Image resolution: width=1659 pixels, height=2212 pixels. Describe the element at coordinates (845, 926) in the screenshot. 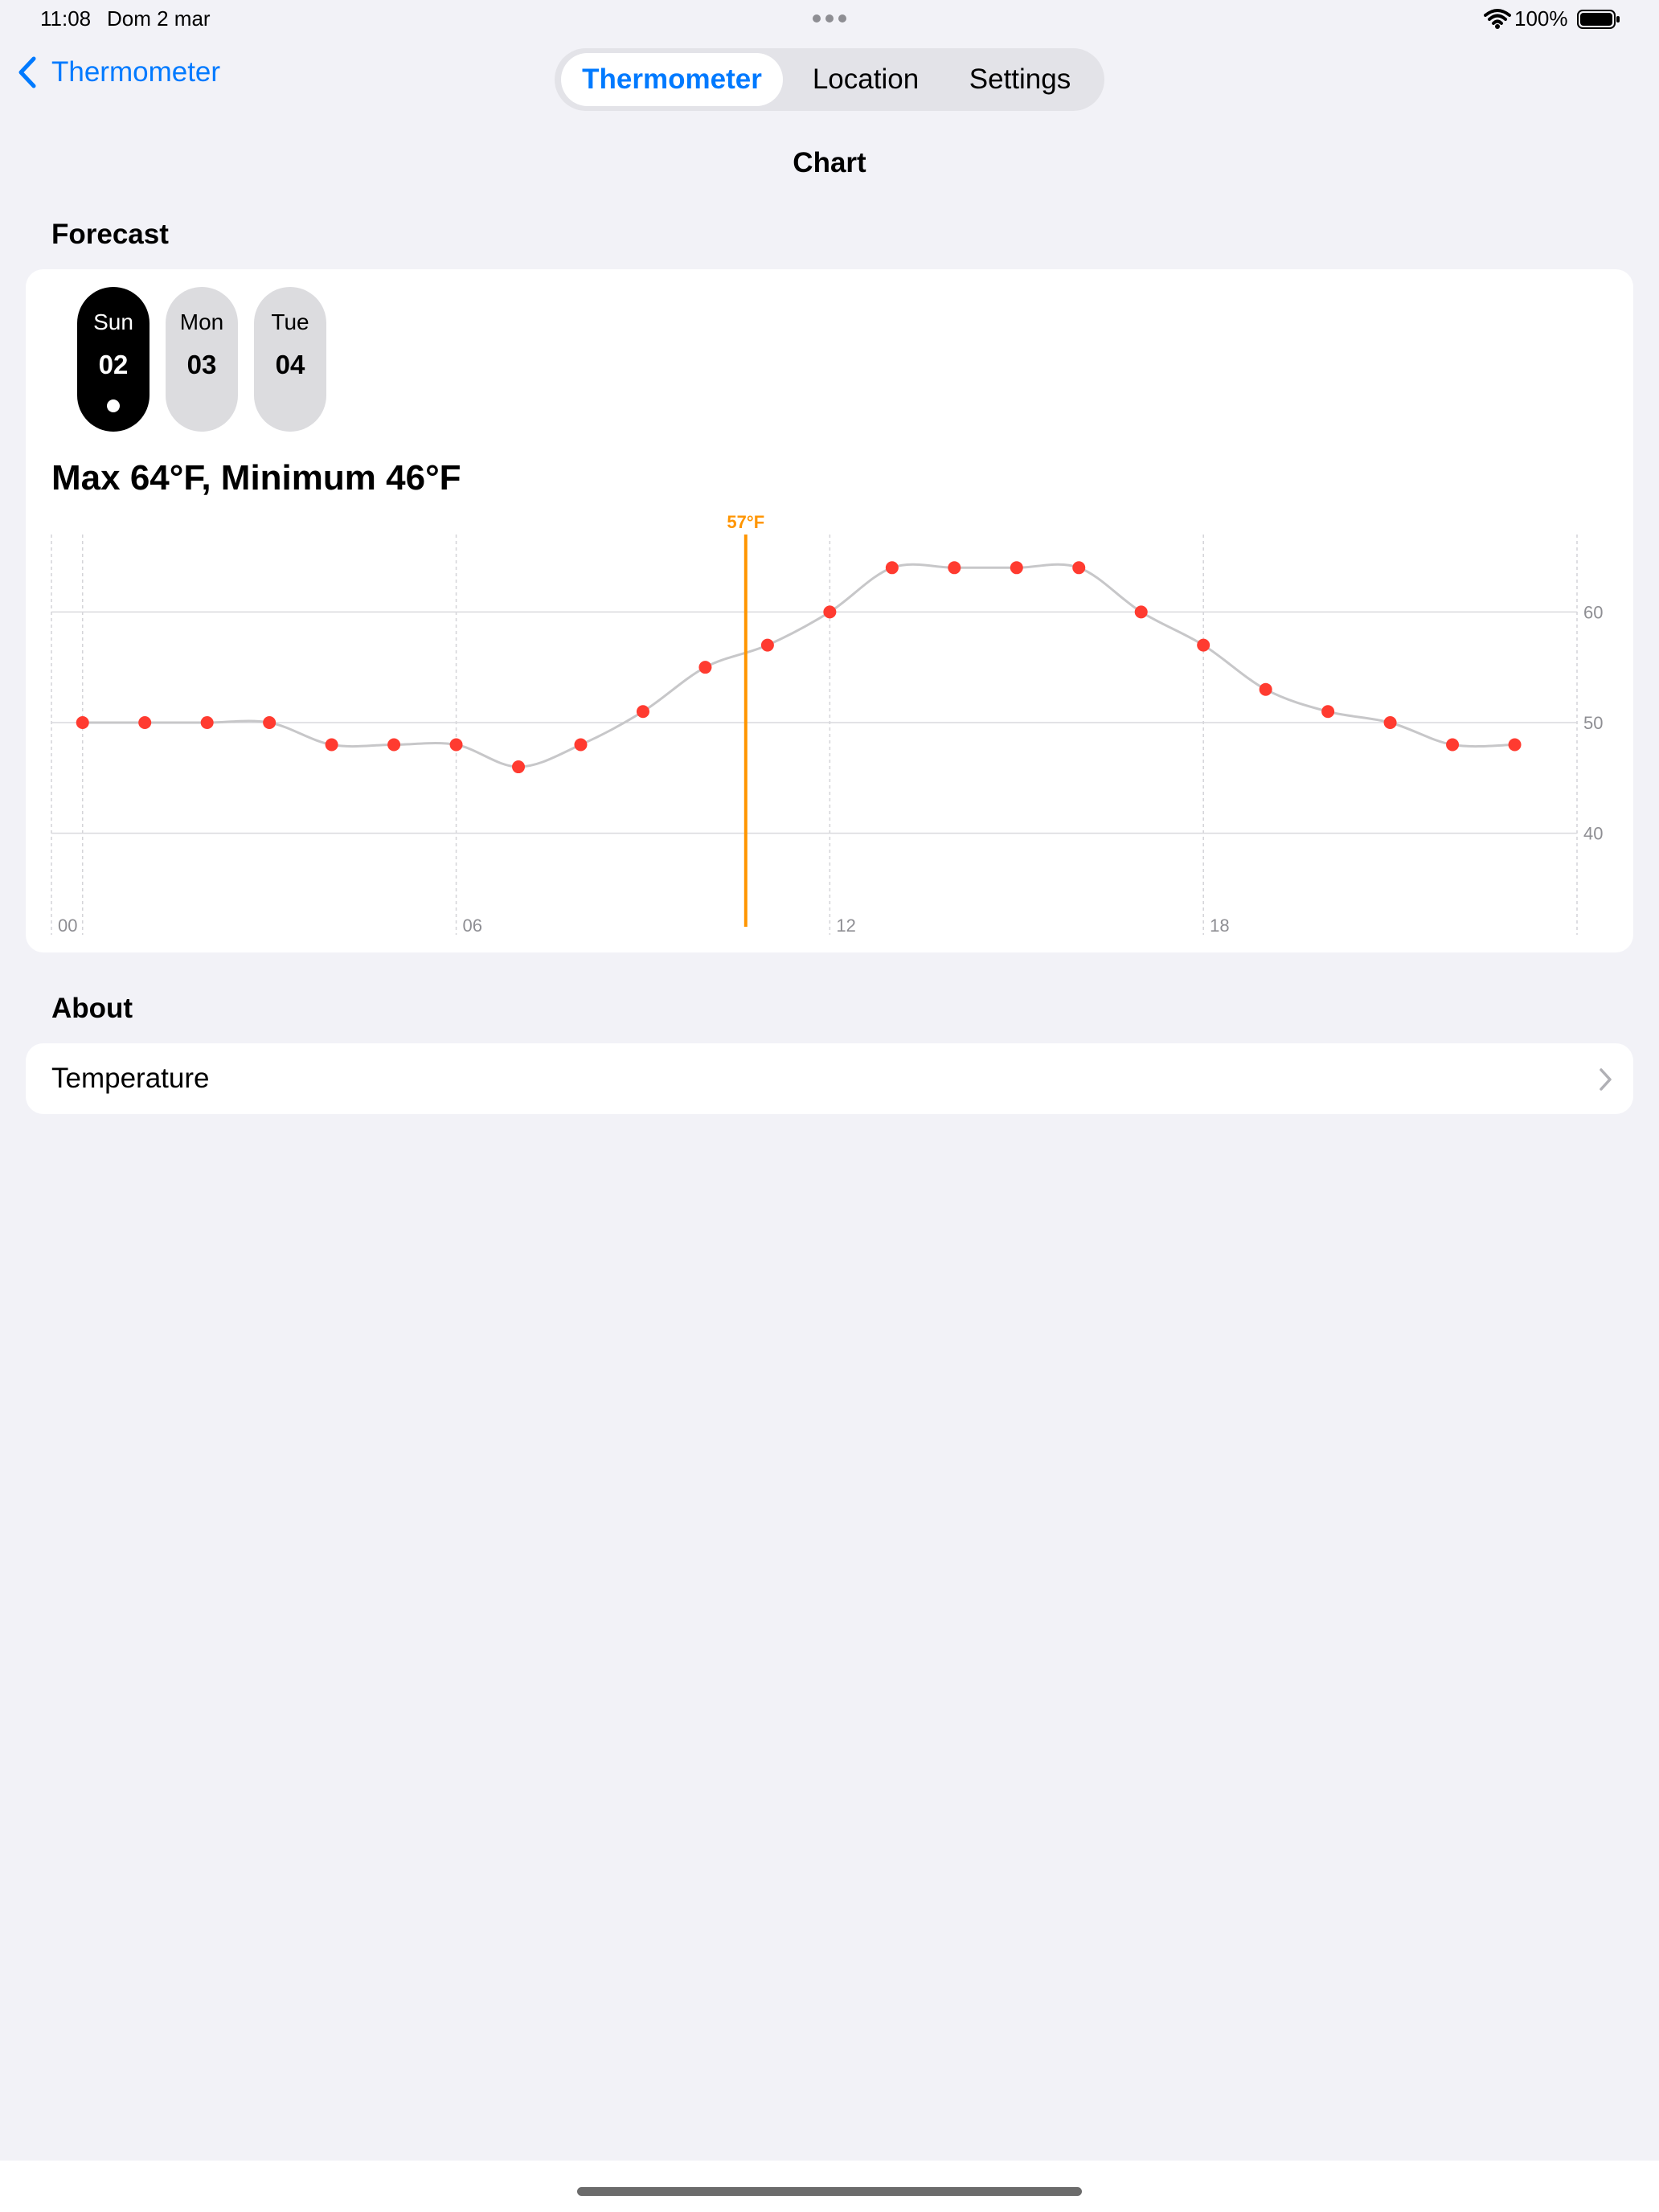

I see `x-tick-label: 12` at that location.